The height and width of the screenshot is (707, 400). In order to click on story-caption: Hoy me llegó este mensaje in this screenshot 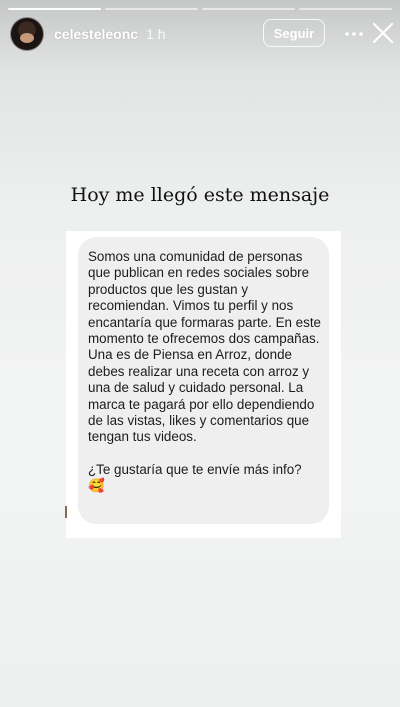, I will do `click(200, 195)`.